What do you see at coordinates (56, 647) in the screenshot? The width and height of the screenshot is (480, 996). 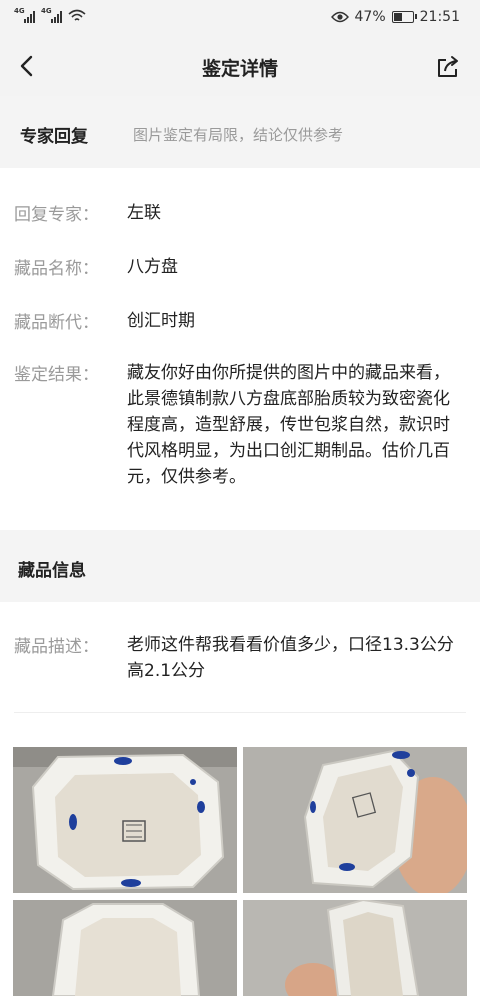 I see `field-label: 藏品描述：` at bounding box center [56, 647].